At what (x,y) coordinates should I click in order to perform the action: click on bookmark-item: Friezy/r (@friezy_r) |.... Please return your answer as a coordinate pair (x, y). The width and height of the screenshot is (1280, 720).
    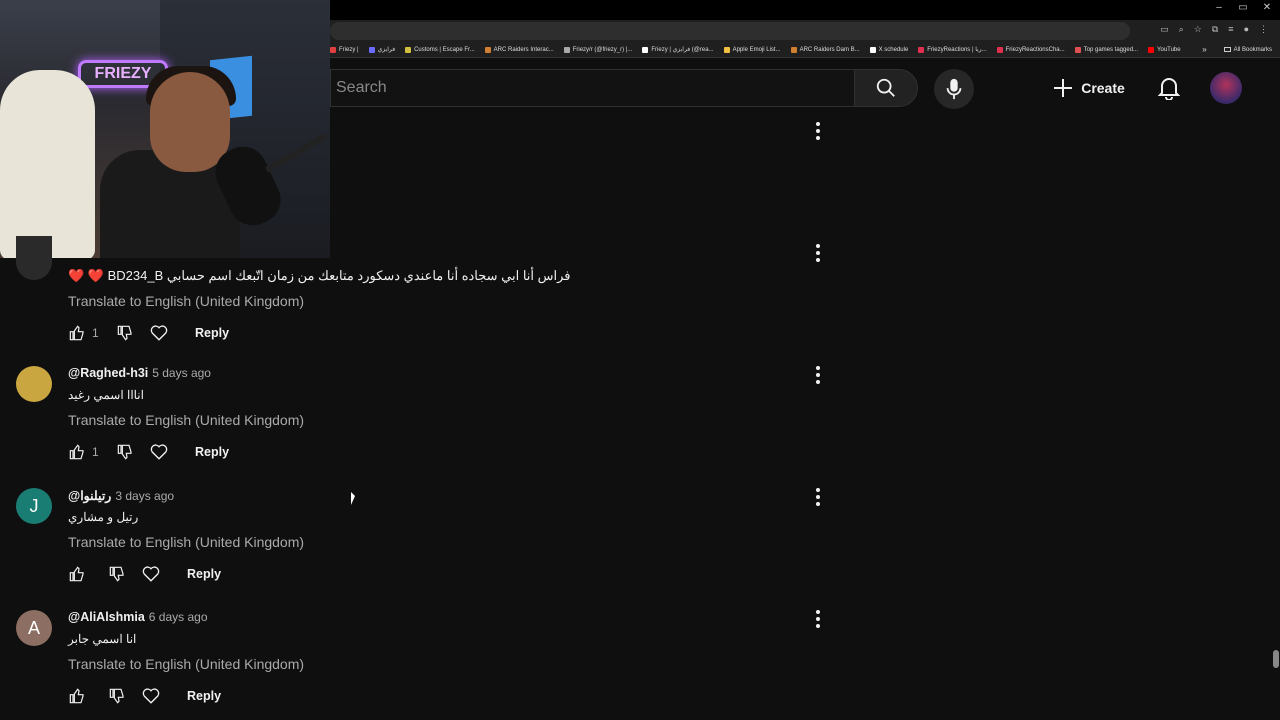
    Looking at the image, I should click on (598, 49).